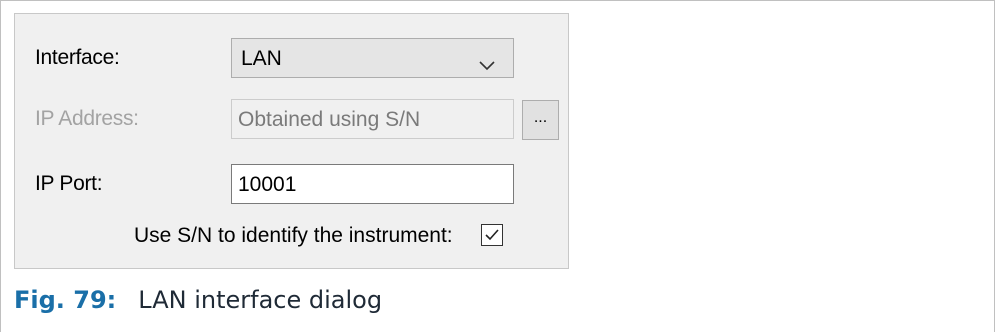  I want to click on chevron-down-icon, so click(487, 62).